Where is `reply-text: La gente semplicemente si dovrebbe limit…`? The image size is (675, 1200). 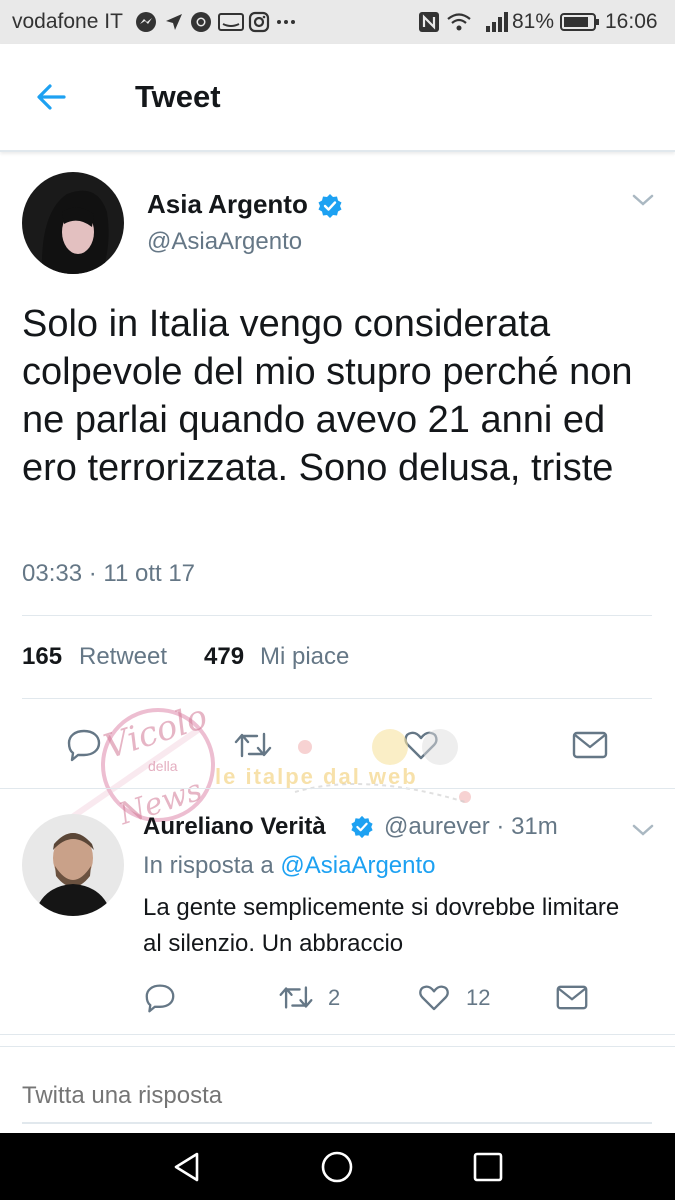 reply-text: La gente semplicemente si dovrebbe limit… is located at coordinates (381, 925).